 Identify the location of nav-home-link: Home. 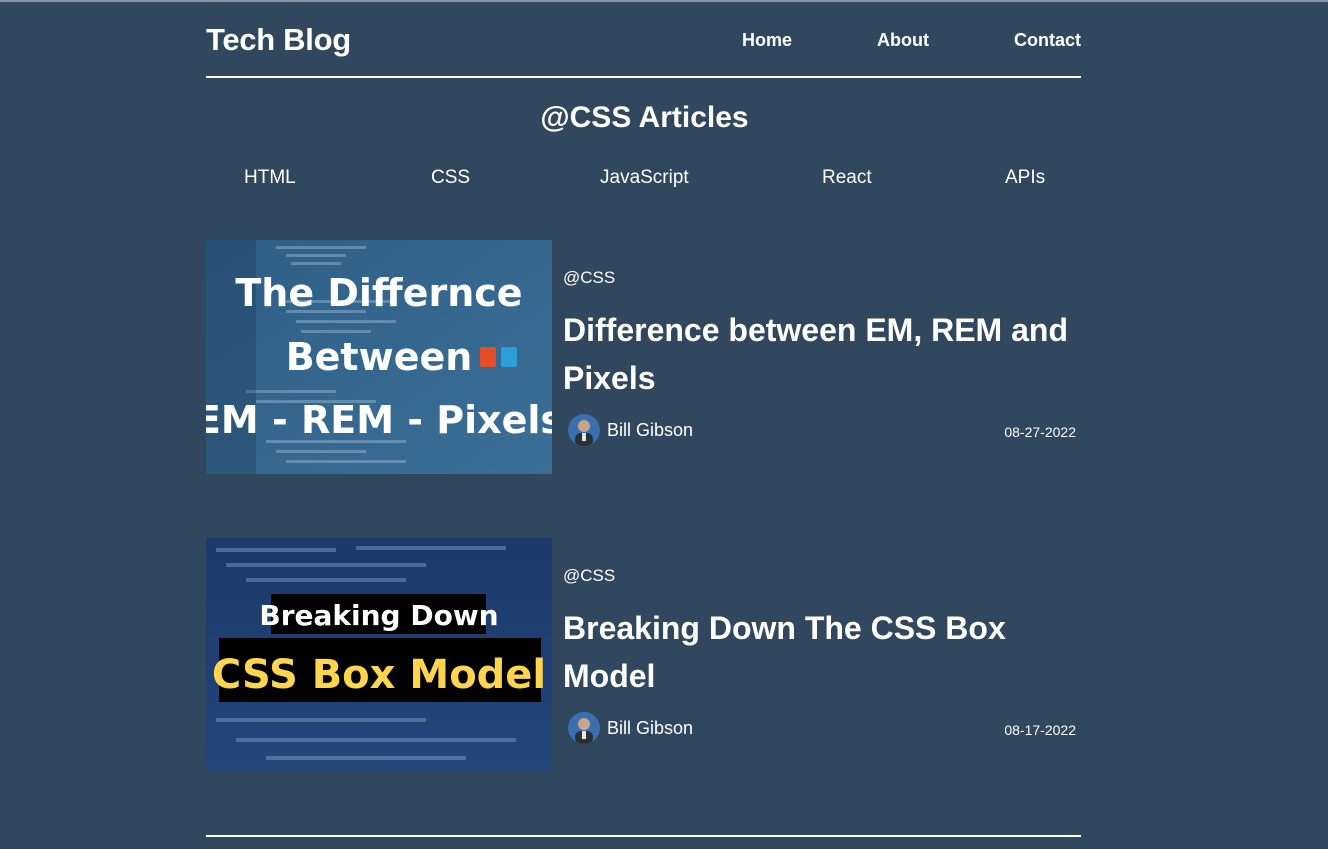
(767, 40).